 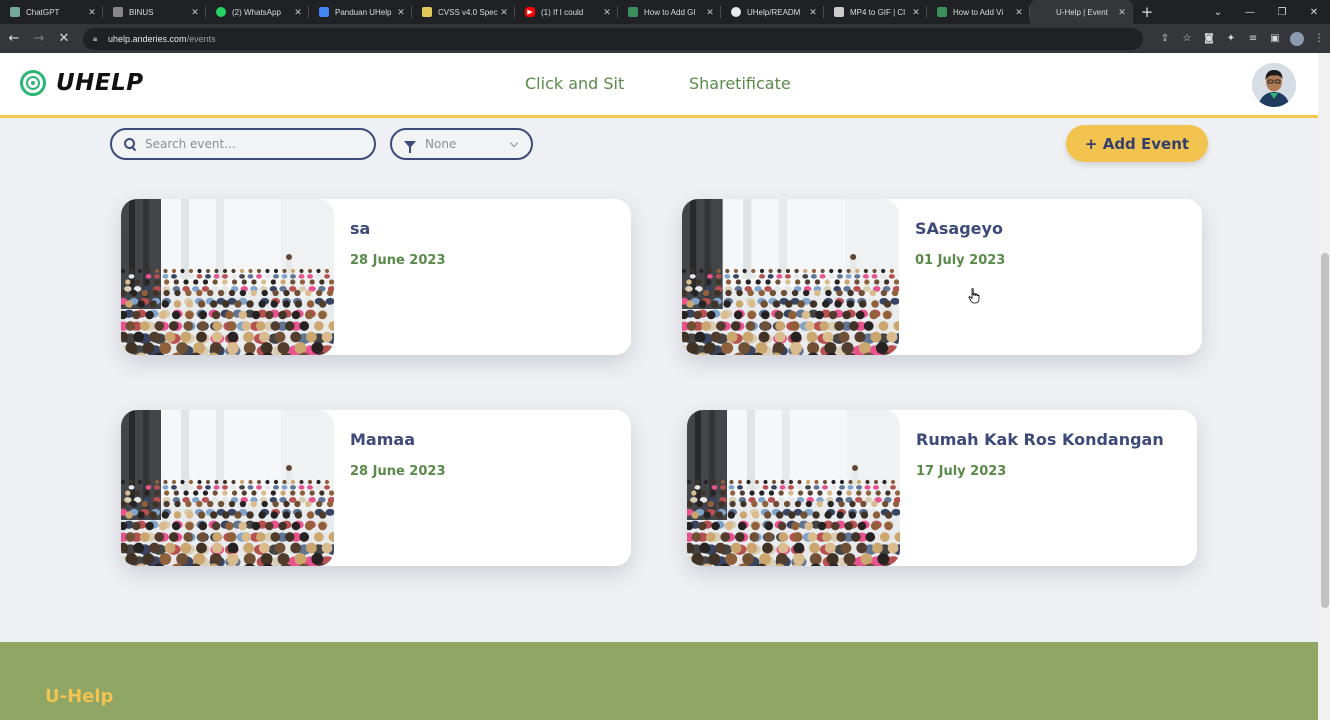 I want to click on tab-title: How to Add Vi, so click(x=978, y=12).